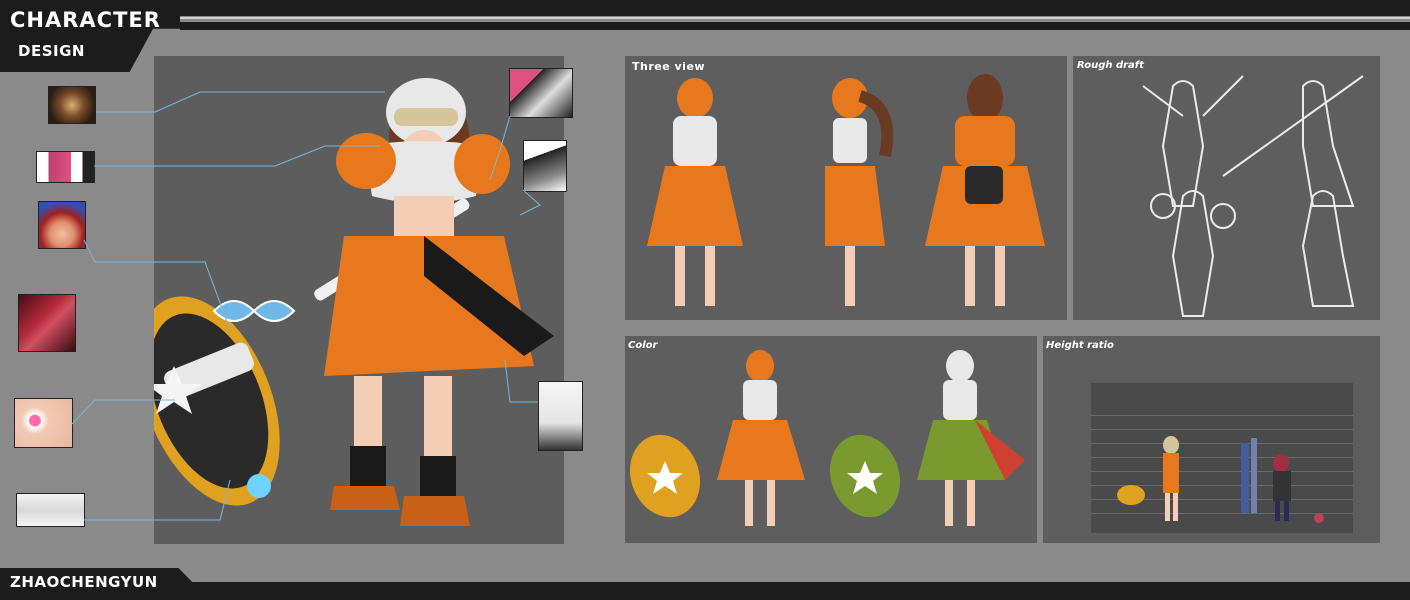 Image resolution: width=1410 pixels, height=600 pixels. What do you see at coordinates (1080, 345) in the screenshot?
I see `height-ratio-title: Height ratio` at bounding box center [1080, 345].